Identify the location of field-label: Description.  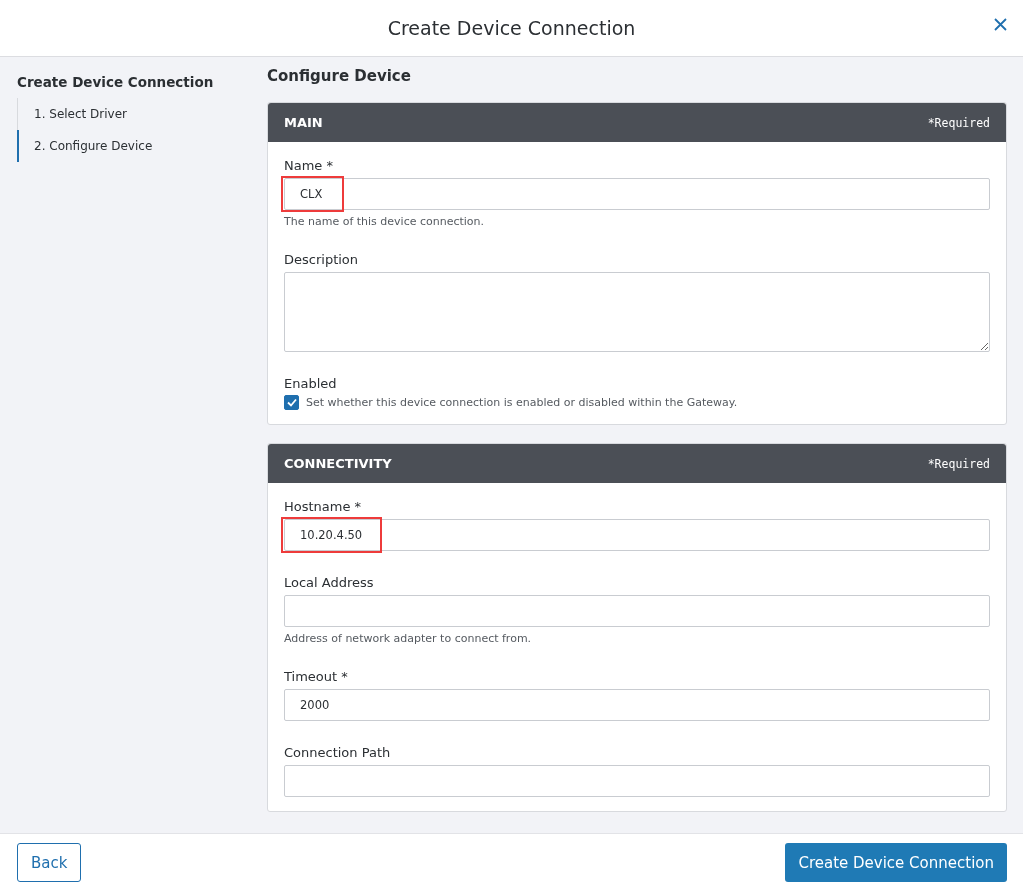
(322, 259).